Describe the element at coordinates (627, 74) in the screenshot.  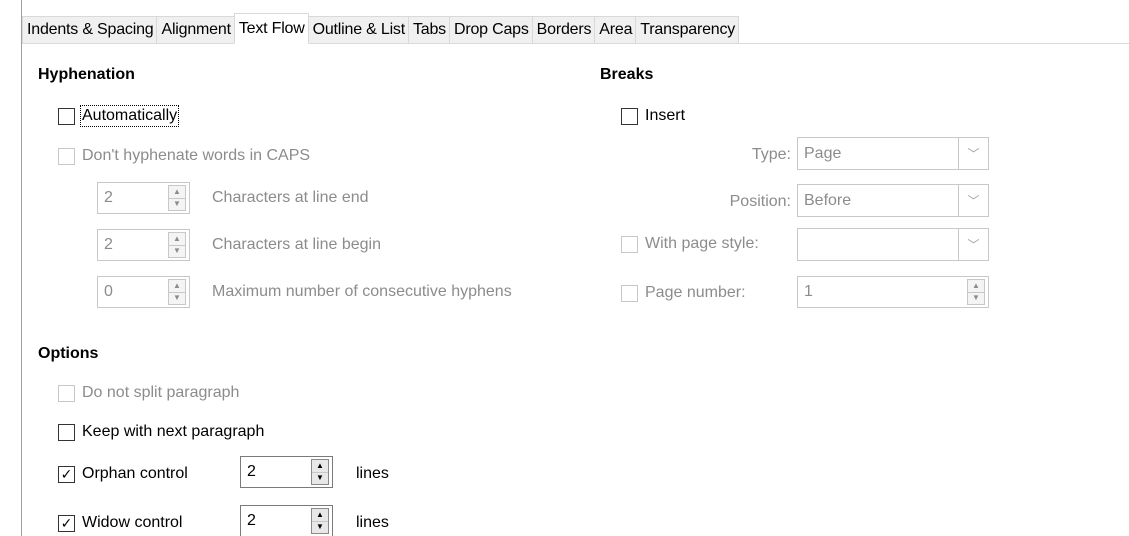
I see `breaks-heading: Breaks` at that location.